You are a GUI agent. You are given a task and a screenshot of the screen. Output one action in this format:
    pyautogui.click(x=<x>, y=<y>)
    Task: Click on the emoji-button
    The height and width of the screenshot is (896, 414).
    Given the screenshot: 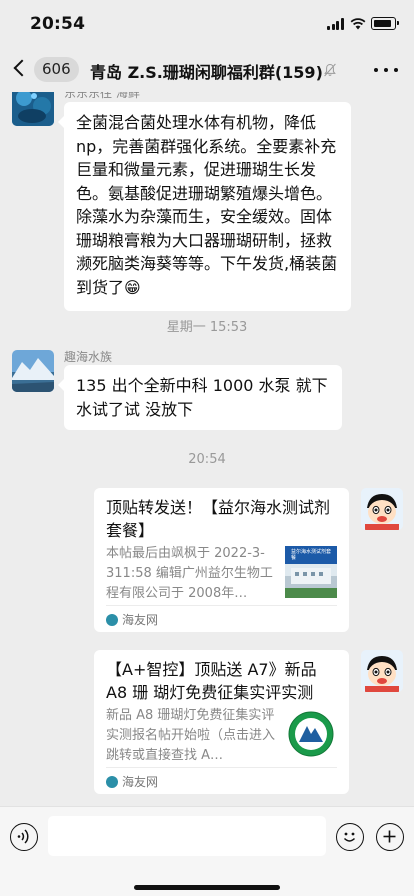 What is the action you would take?
    pyautogui.click(x=350, y=837)
    